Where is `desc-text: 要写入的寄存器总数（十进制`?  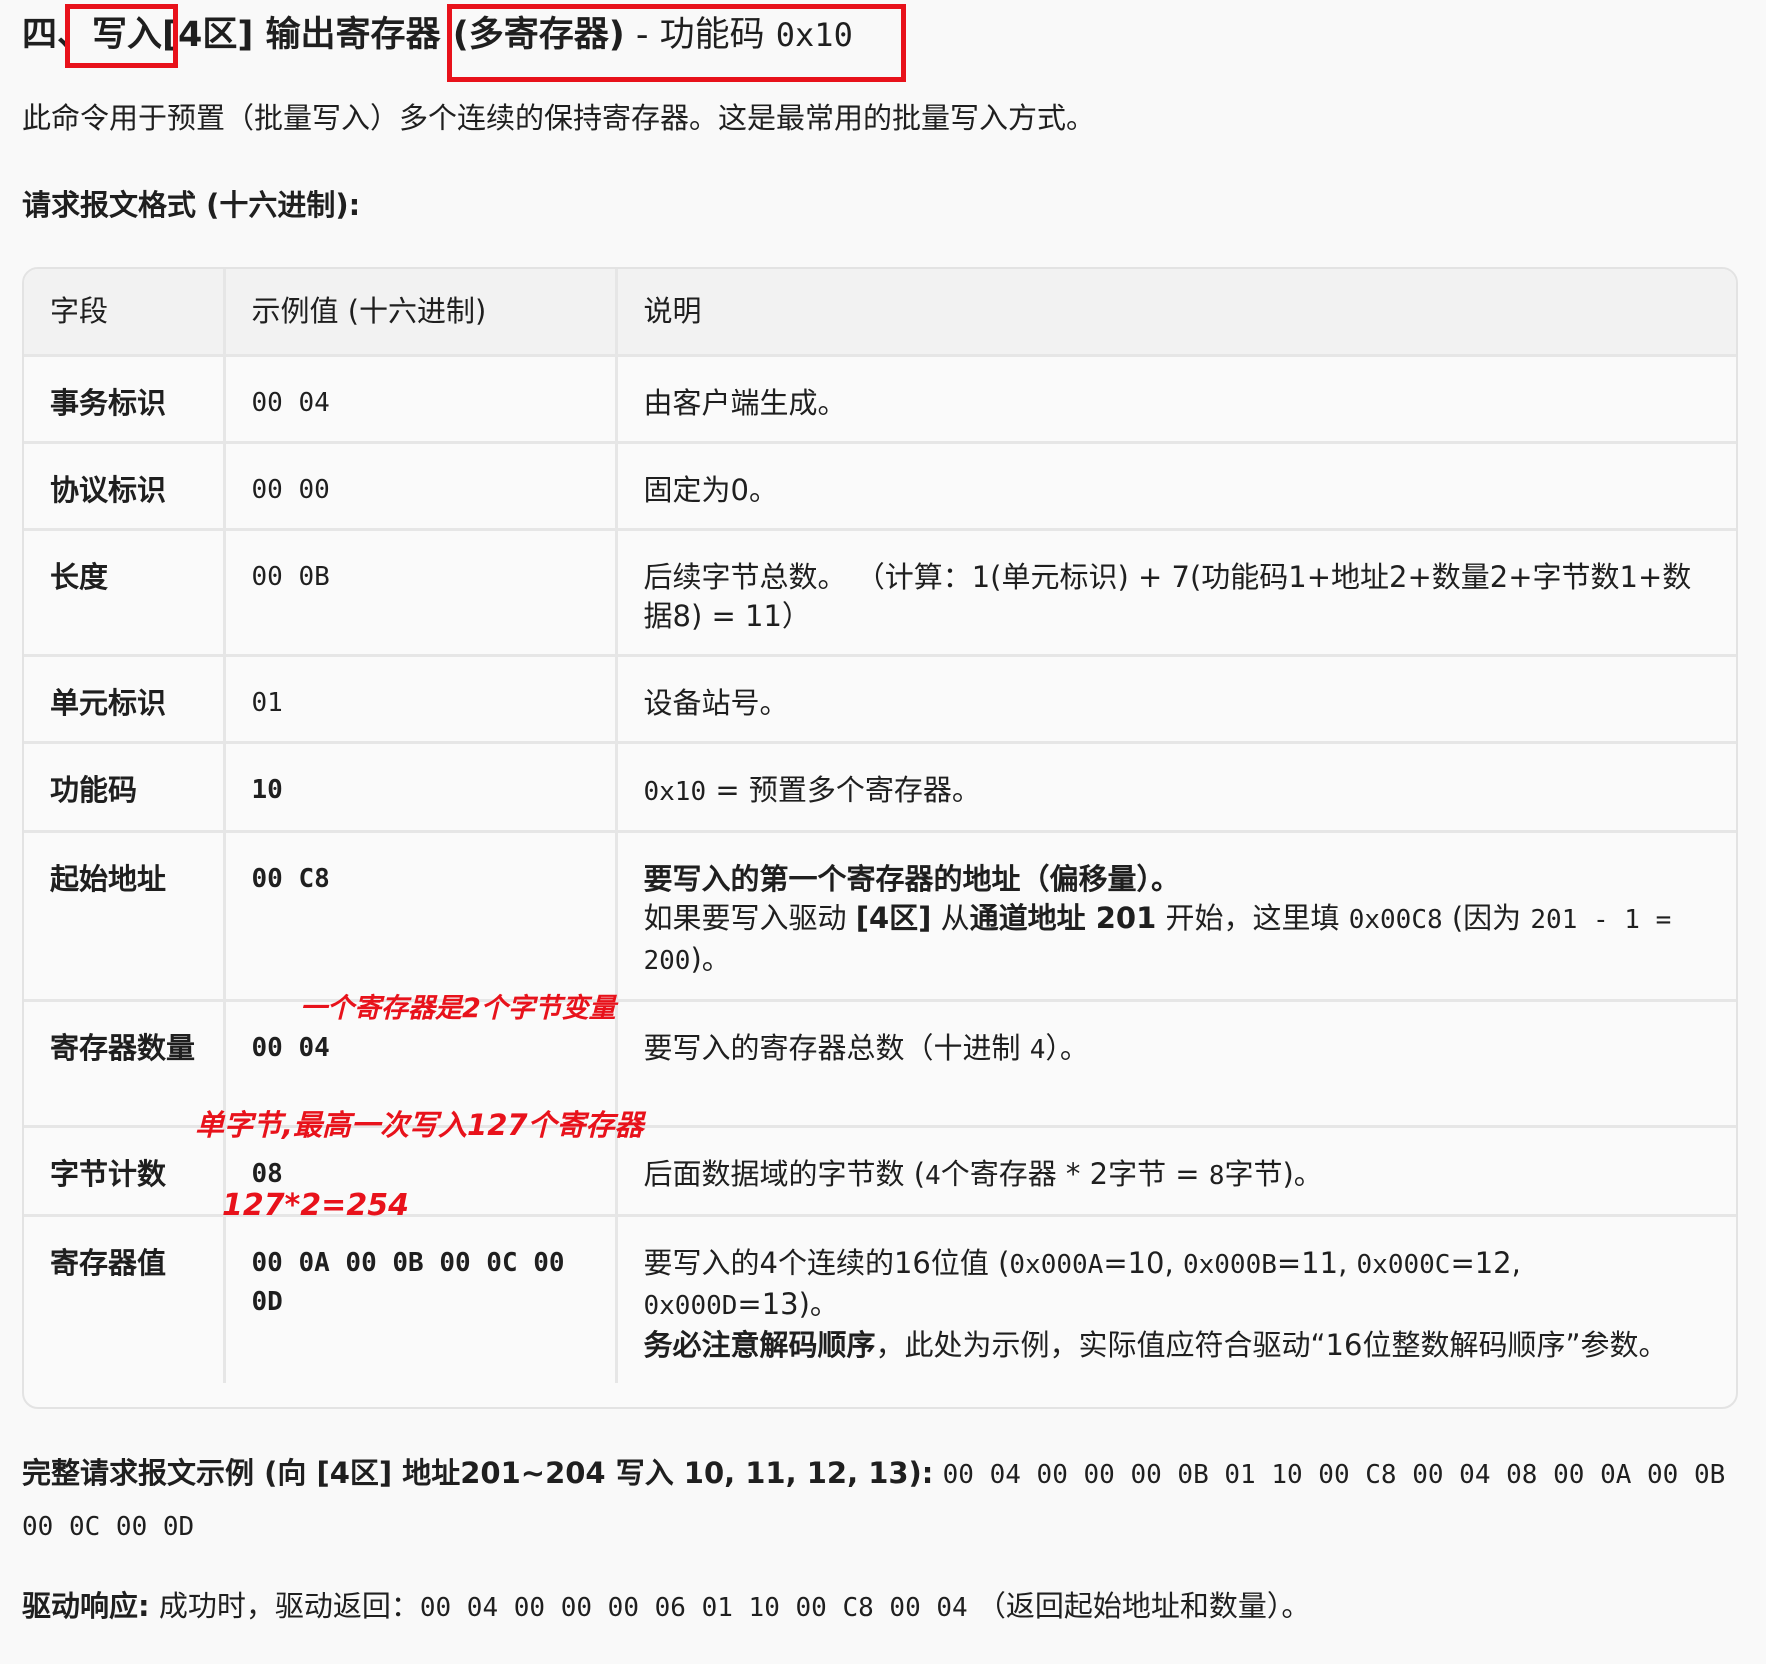 desc-text: 要写入的寄存器总数（十进制 is located at coordinates (836, 1047).